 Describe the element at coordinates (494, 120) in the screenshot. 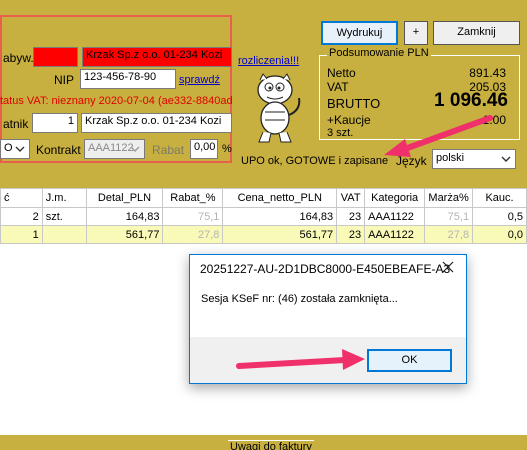

I see `deposits-value: 1.00` at that location.